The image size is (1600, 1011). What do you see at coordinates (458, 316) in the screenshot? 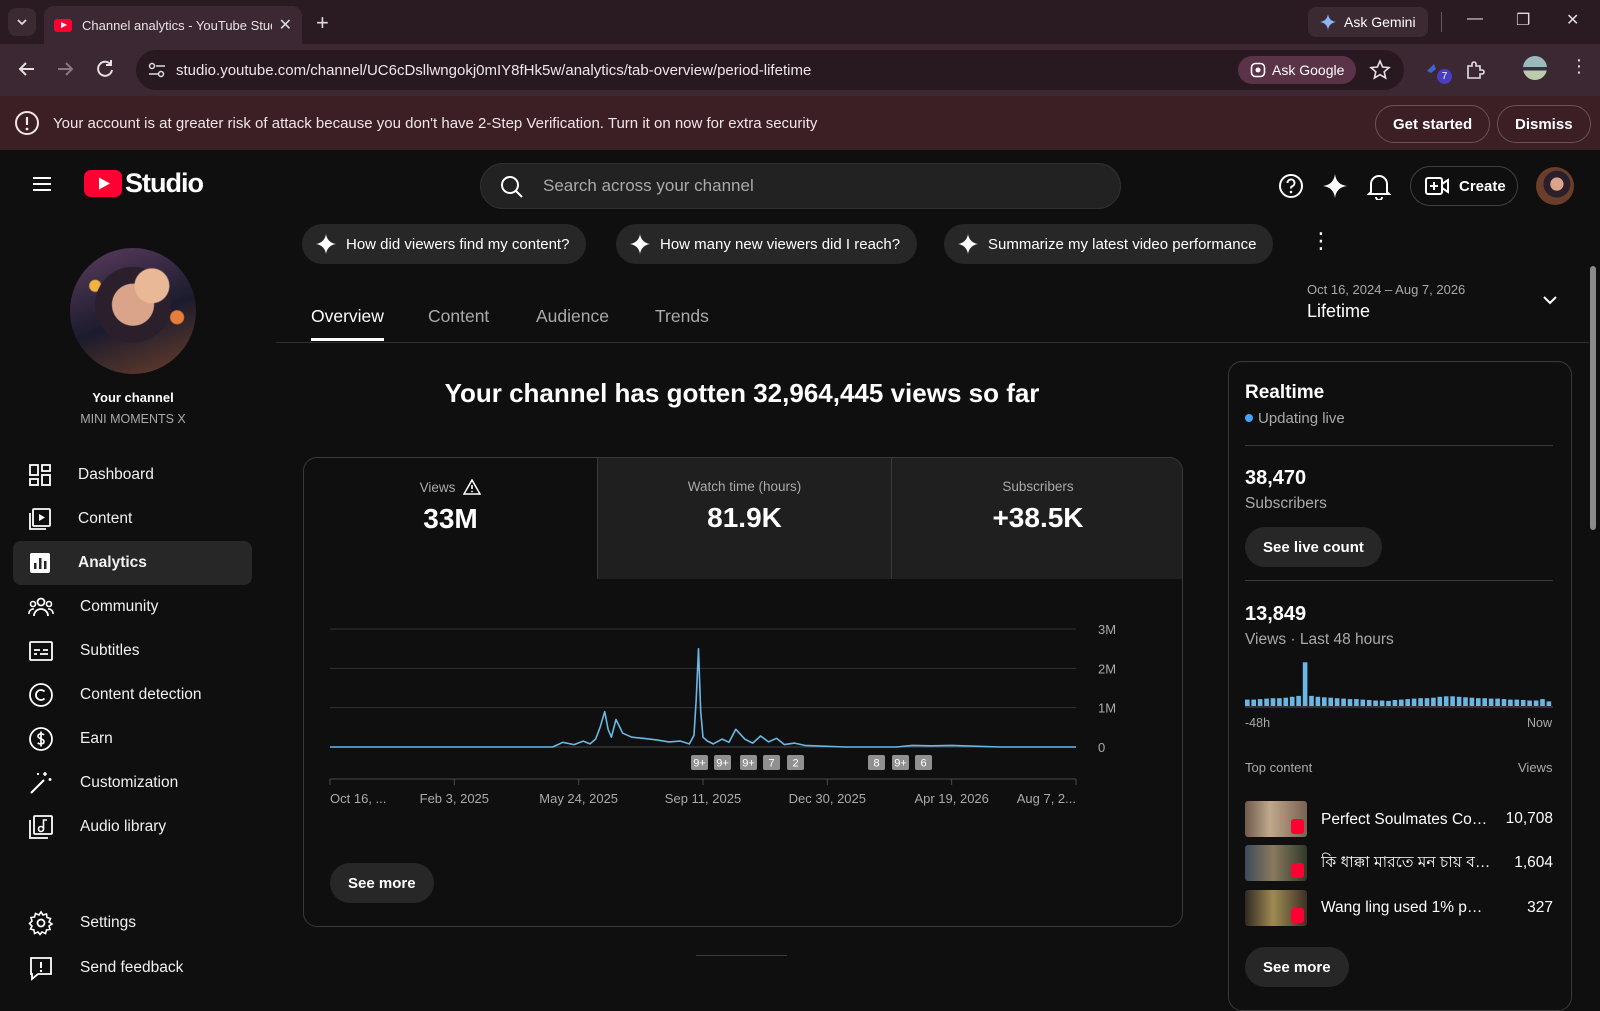
I see `tab-content: Content` at bounding box center [458, 316].